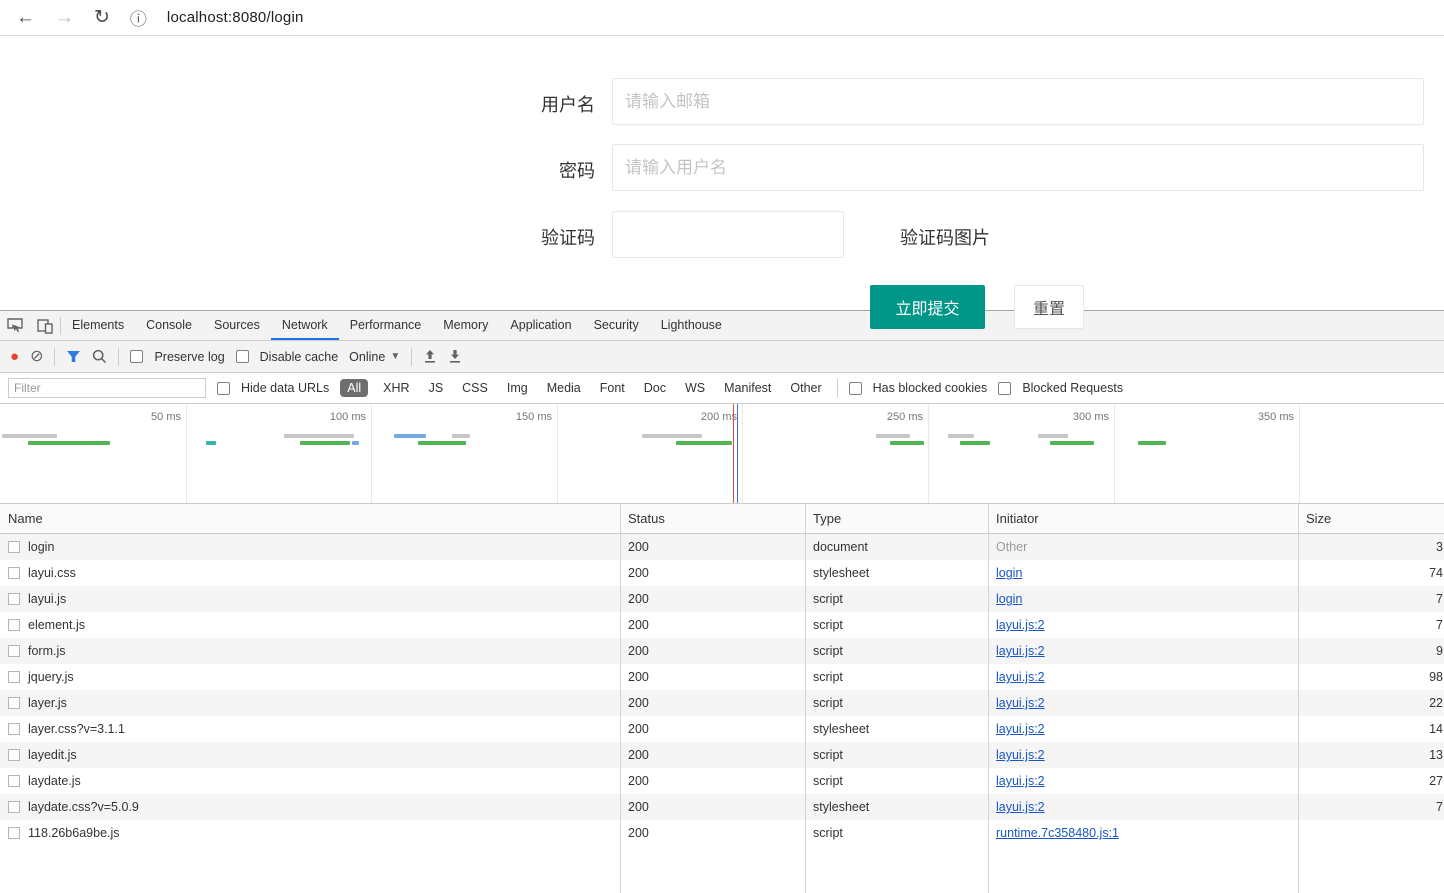 The height and width of the screenshot is (893, 1444). I want to click on filter-type-js: JS, so click(436, 388).